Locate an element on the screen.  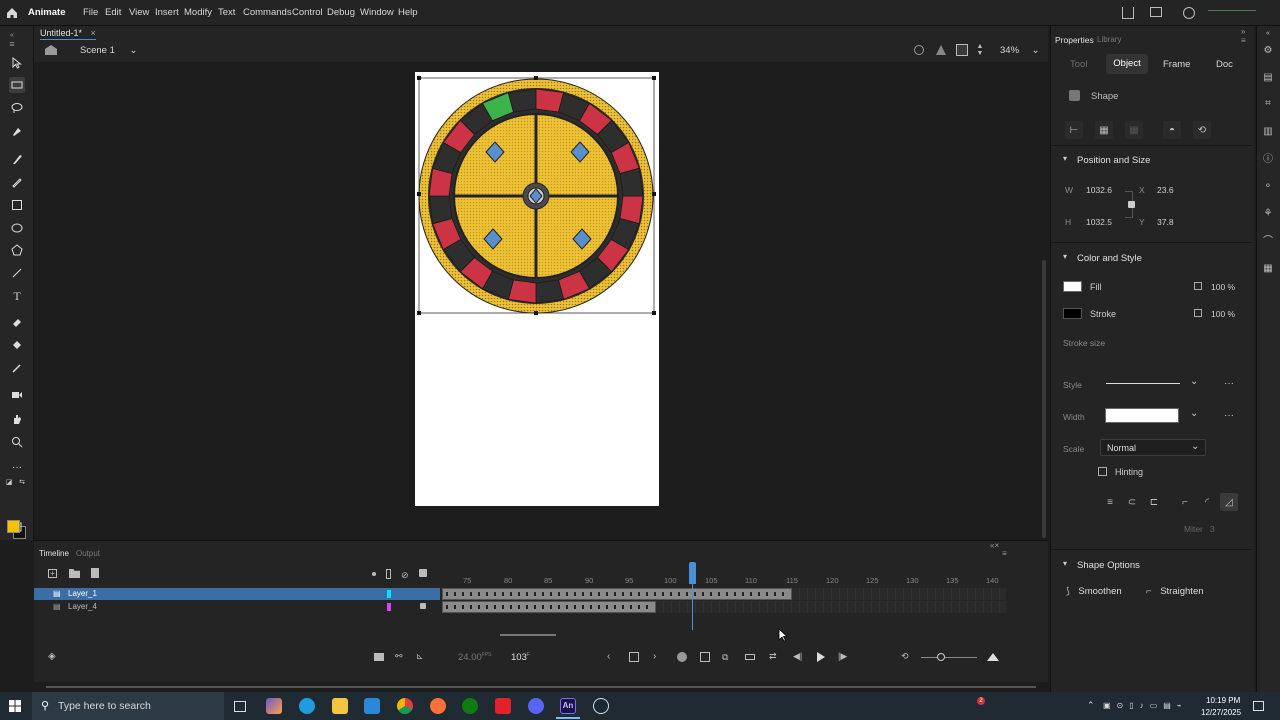
shape-options-title: Shape Options is located at coordinates (1108, 565).